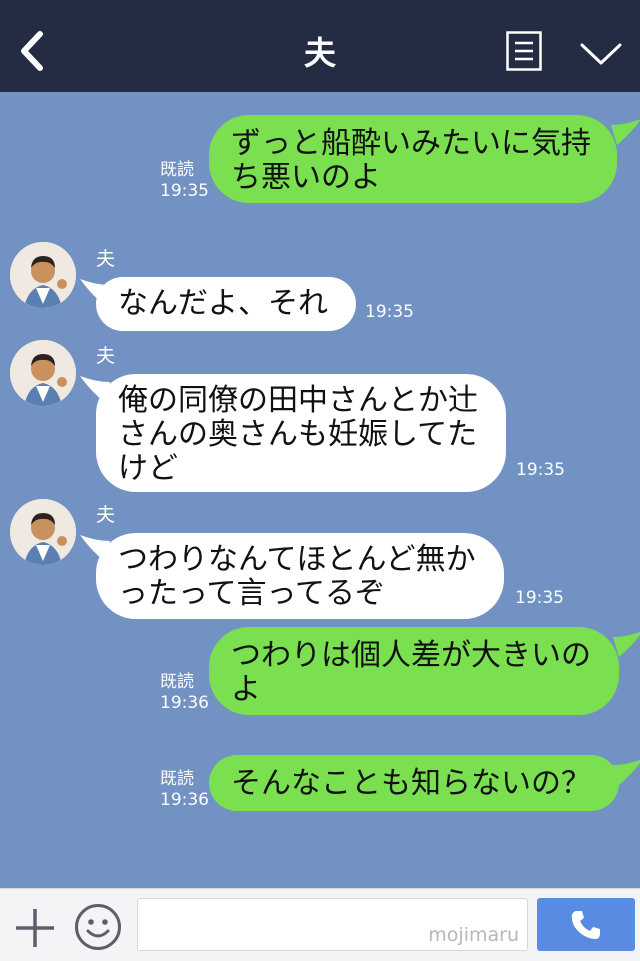 The width and height of the screenshot is (640, 961). I want to click on call-button, so click(586, 924).